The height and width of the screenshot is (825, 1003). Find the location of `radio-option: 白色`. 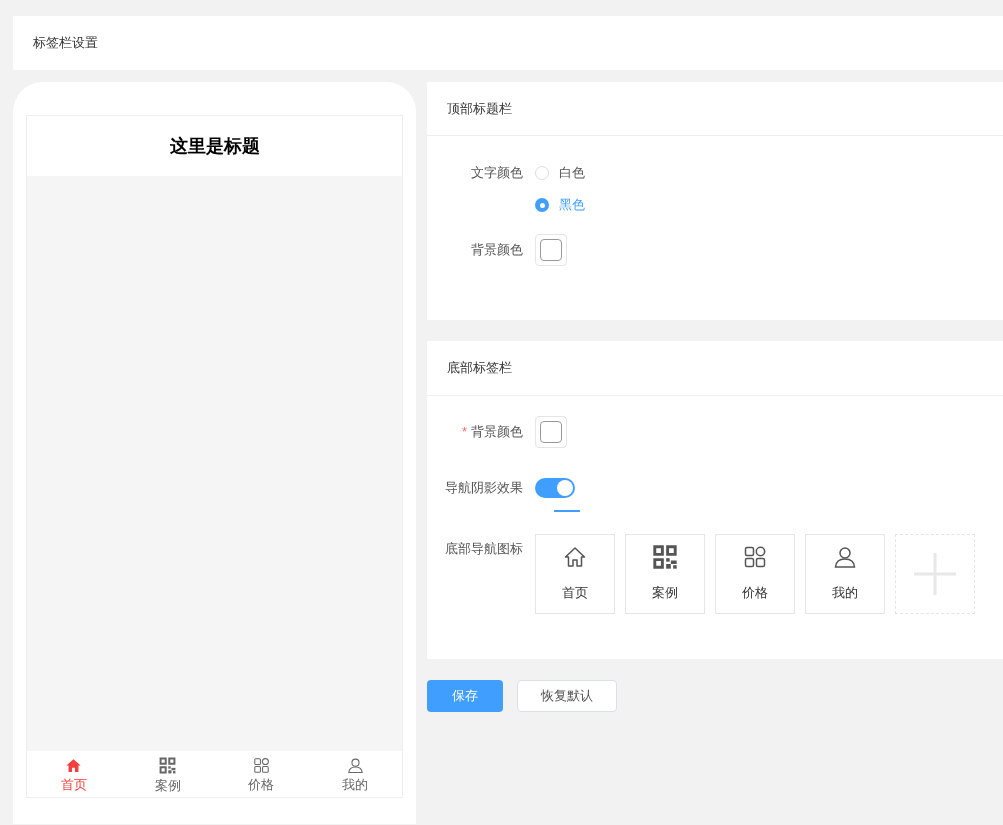

radio-option: 白色 is located at coordinates (560, 173).